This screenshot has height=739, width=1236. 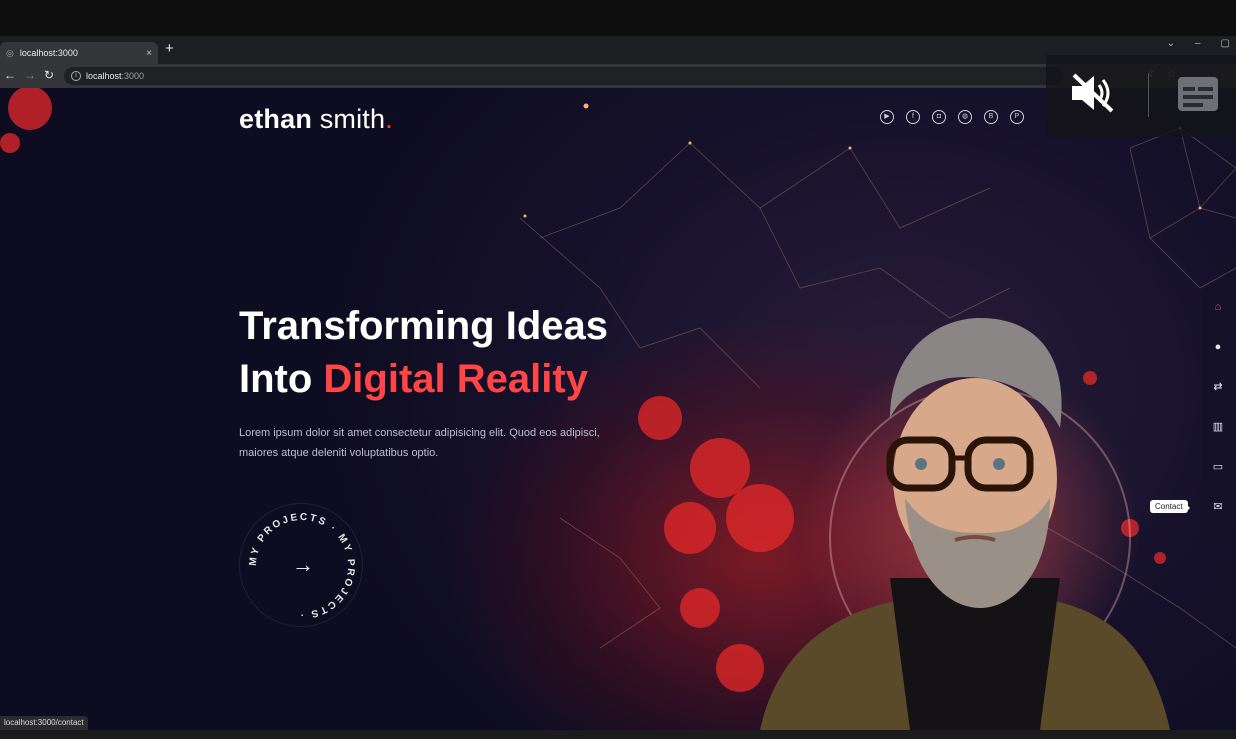 What do you see at coordinates (887, 117) in the screenshot?
I see `youtube-icon: ▶` at bounding box center [887, 117].